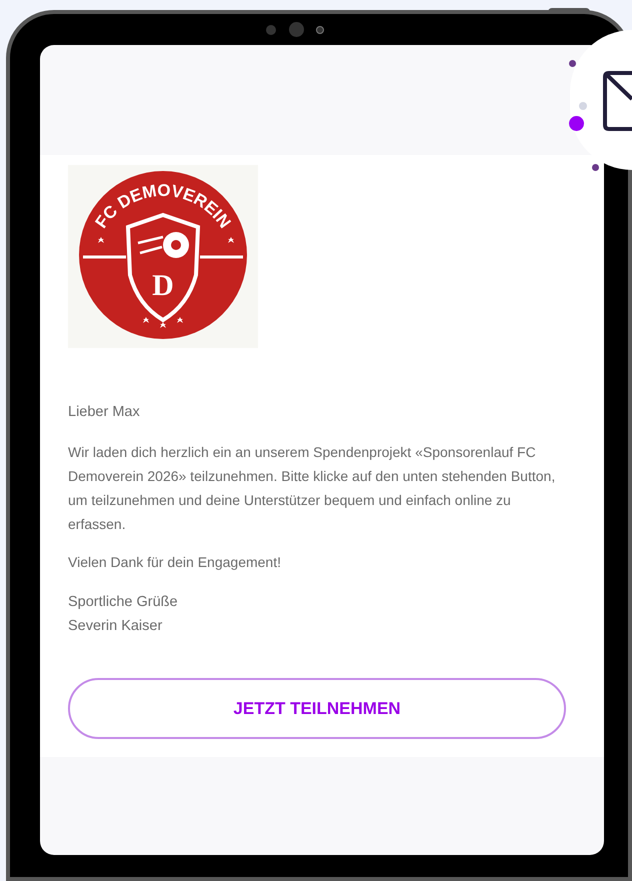 The image size is (632, 881). Describe the element at coordinates (104, 412) in the screenshot. I see `greeting-text: Lieber Max` at that location.